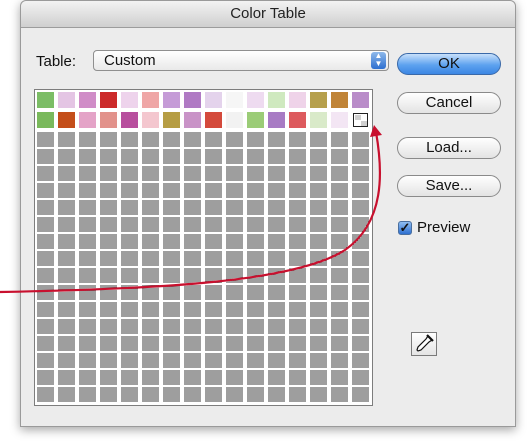 Image resolution: width=530 pixels, height=445 pixels. What do you see at coordinates (378, 60) in the screenshot?
I see `up-down-arrows-icon: ▲ ▼` at bounding box center [378, 60].